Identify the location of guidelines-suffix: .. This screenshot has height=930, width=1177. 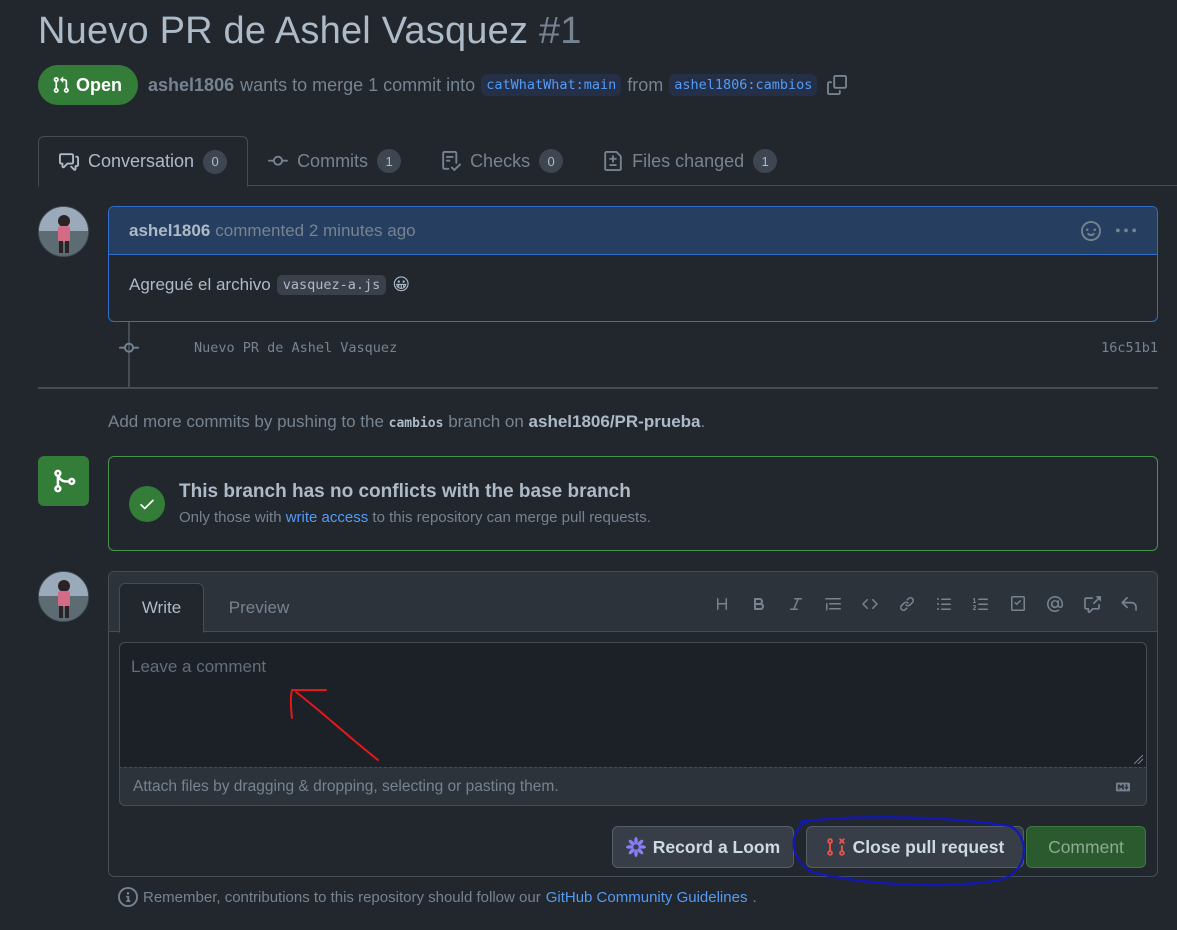
(754, 897).